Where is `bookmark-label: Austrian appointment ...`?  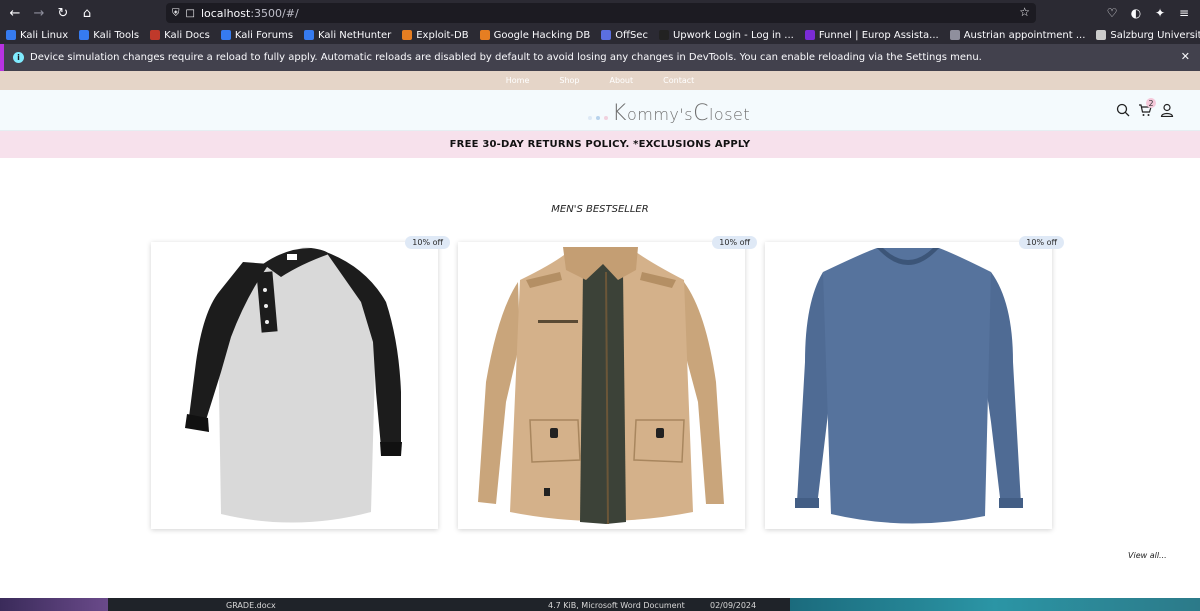
bookmark-label: Austrian appointment ... is located at coordinates (1024, 35).